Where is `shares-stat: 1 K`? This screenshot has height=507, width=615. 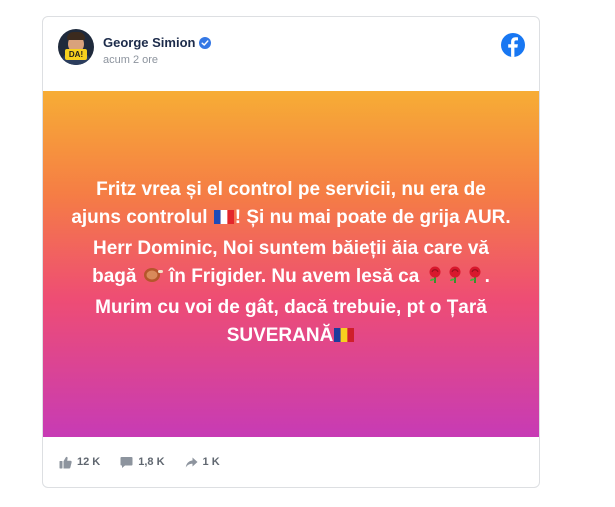
shares-stat: 1 K is located at coordinates (202, 462).